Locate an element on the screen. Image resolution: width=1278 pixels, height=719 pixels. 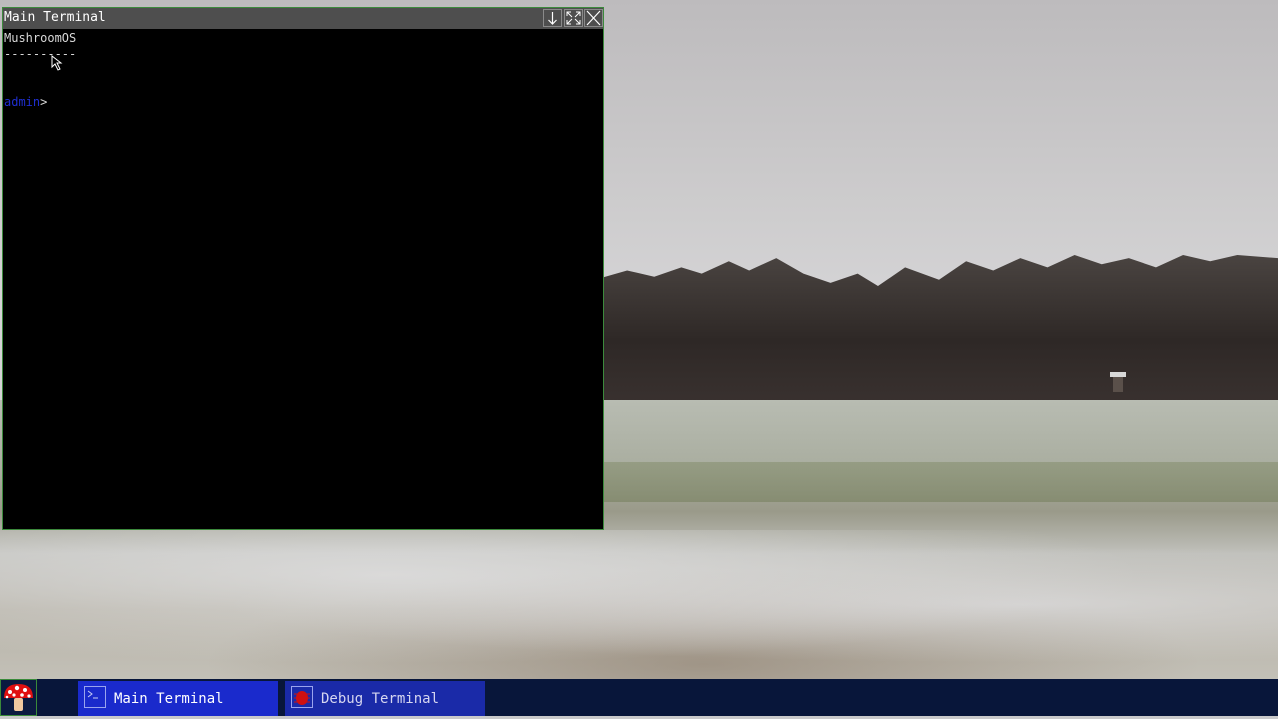
prompt-user: admin is located at coordinates (22, 102).